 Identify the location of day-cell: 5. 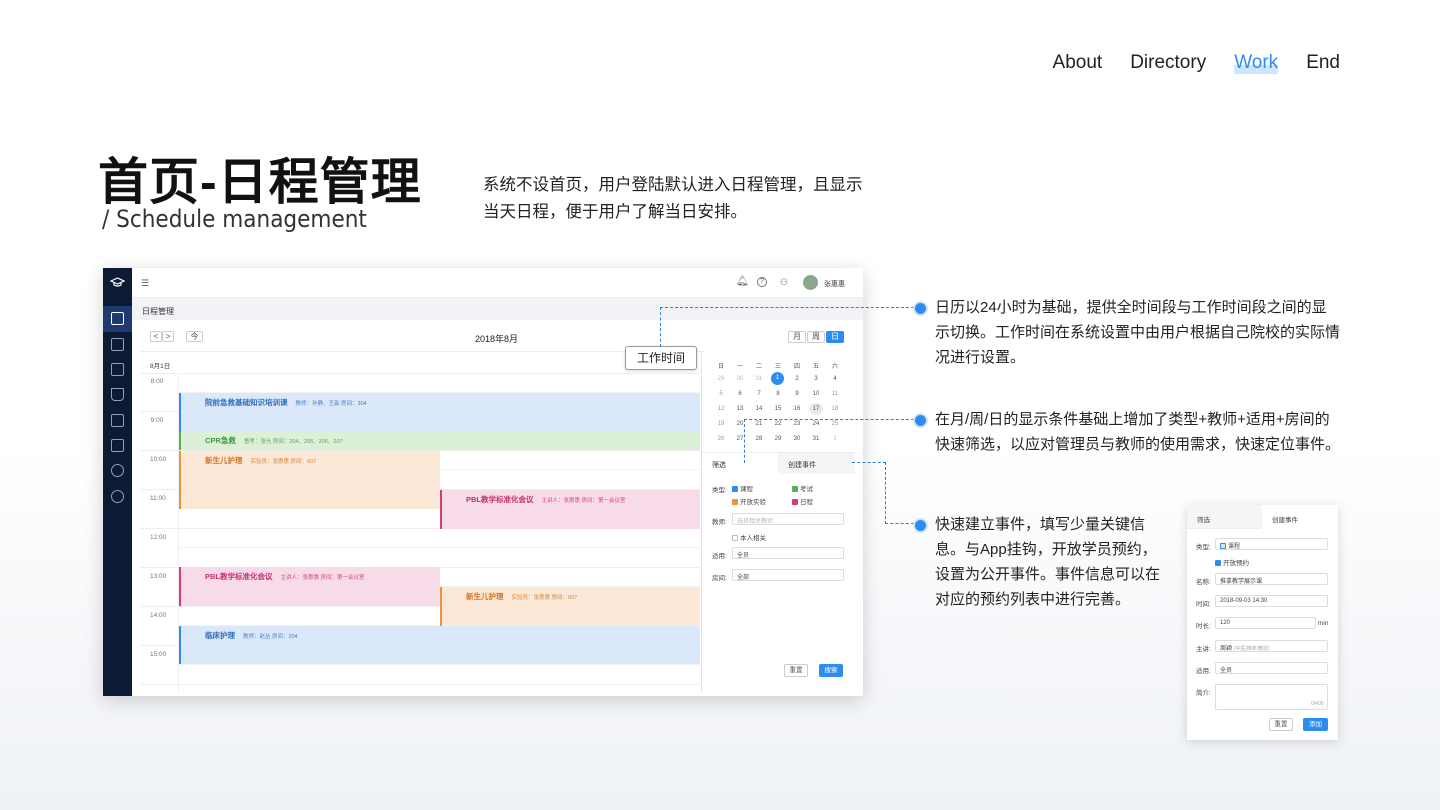
(721, 394).